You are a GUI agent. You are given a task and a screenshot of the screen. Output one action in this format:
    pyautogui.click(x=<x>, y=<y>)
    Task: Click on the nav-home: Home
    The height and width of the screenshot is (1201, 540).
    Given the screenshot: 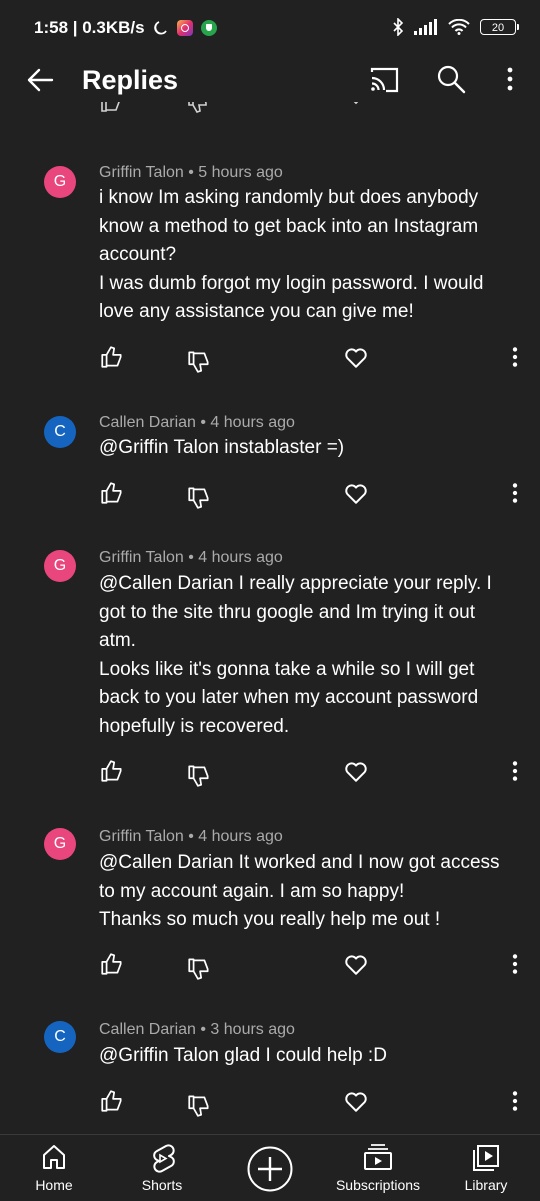 What is the action you would take?
    pyautogui.click(x=54, y=1168)
    